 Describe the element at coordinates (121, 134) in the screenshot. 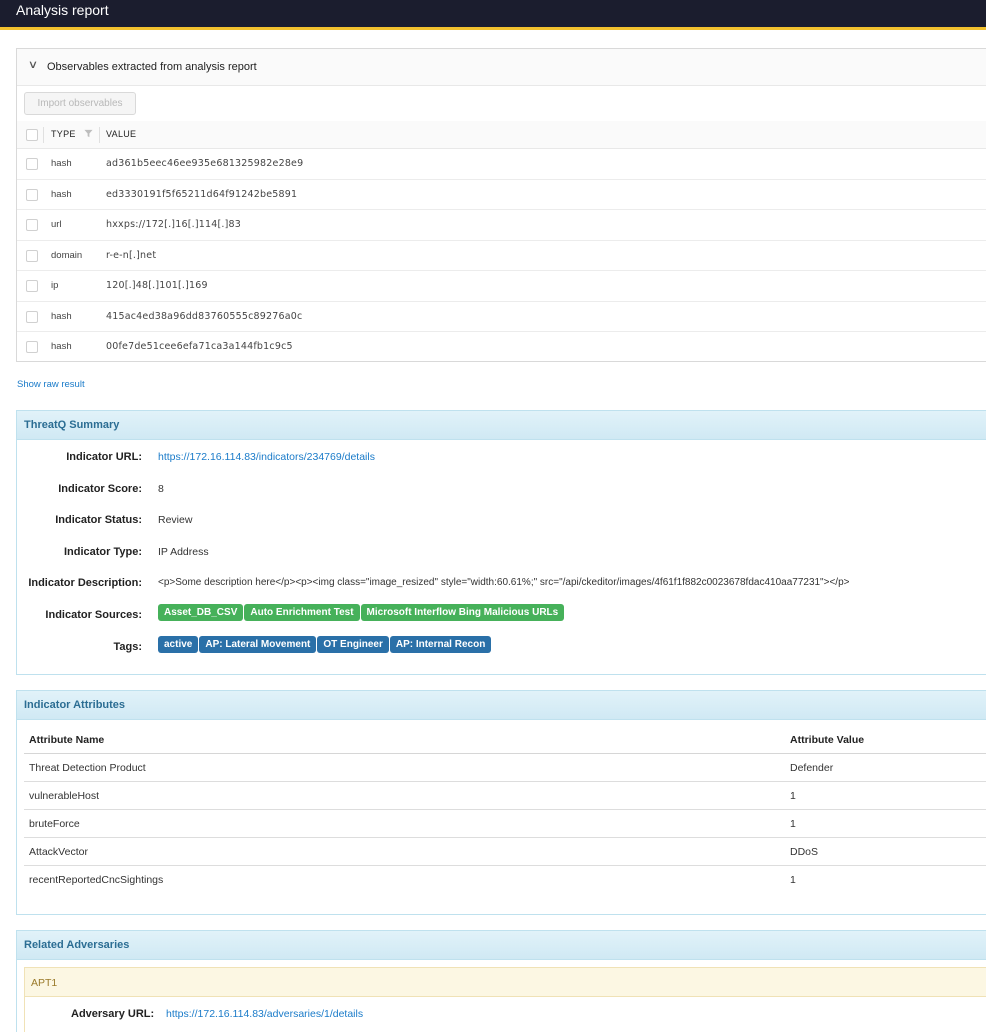

I see `value-column-header: VALUE` at that location.